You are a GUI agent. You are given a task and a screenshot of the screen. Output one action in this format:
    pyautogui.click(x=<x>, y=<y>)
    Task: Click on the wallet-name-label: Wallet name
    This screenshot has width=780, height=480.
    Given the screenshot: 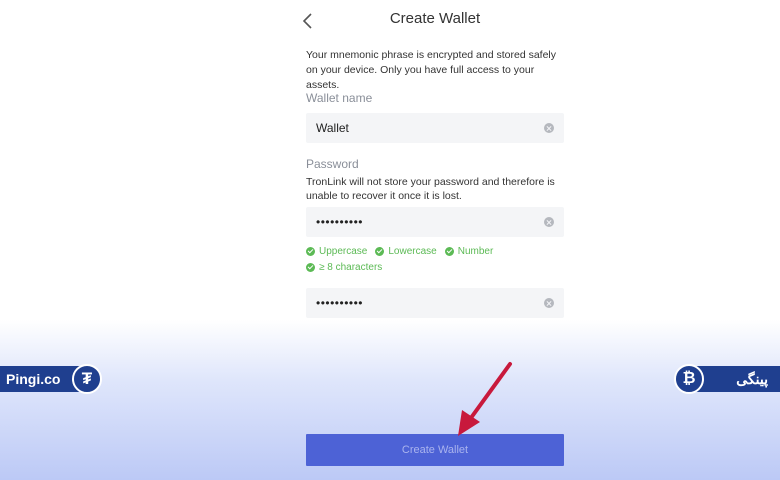 What is the action you would take?
    pyautogui.click(x=339, y=98)
    